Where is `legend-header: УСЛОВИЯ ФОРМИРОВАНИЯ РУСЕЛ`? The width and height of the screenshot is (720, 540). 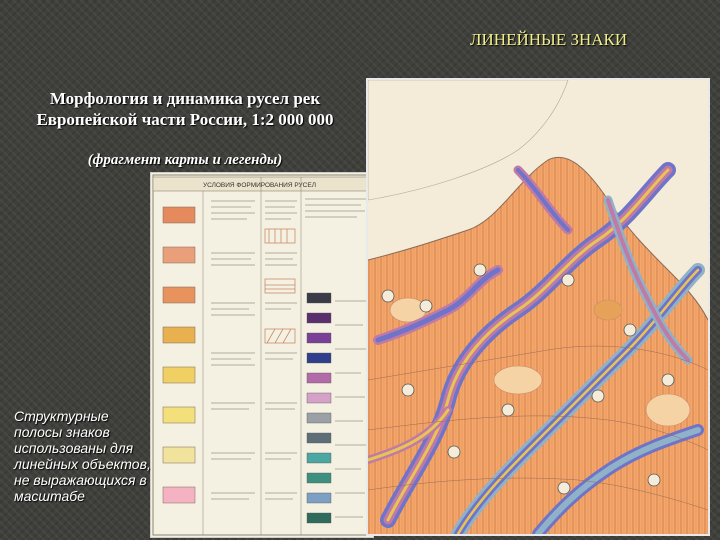 legend-header: УСЛОВИЯ ФОРМИРОВАНИЯ РУСЕЛ is located at coordinates (259, 185).